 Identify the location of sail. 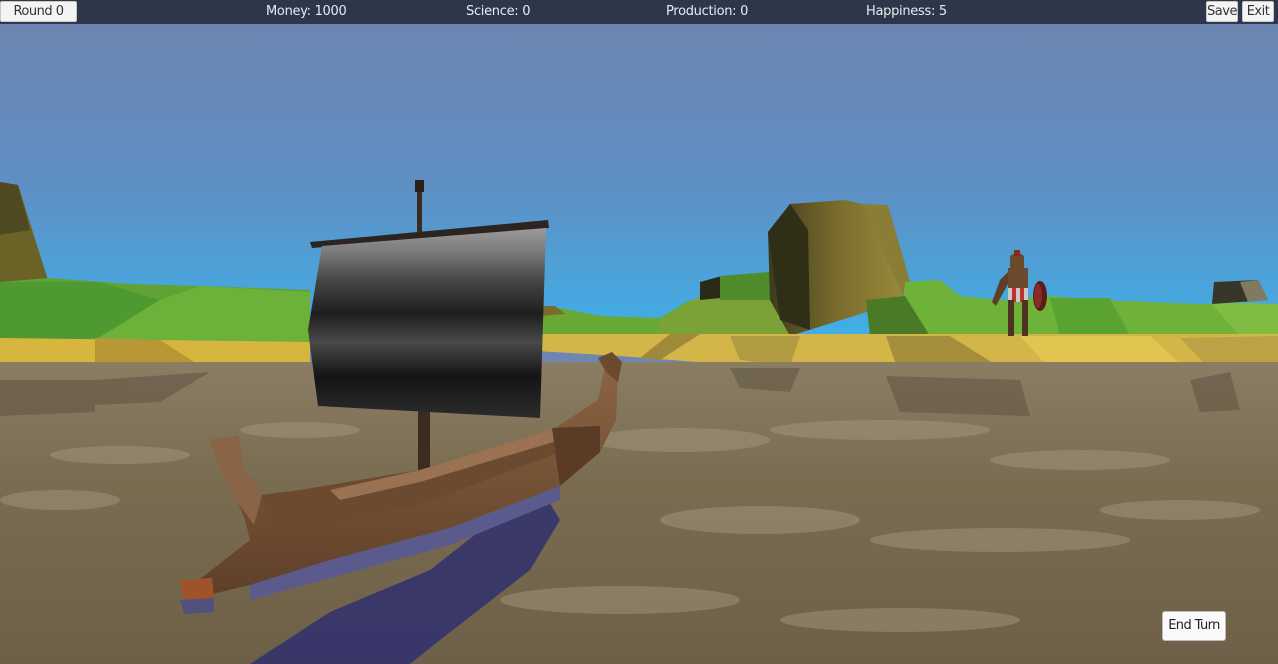
(427, 323).